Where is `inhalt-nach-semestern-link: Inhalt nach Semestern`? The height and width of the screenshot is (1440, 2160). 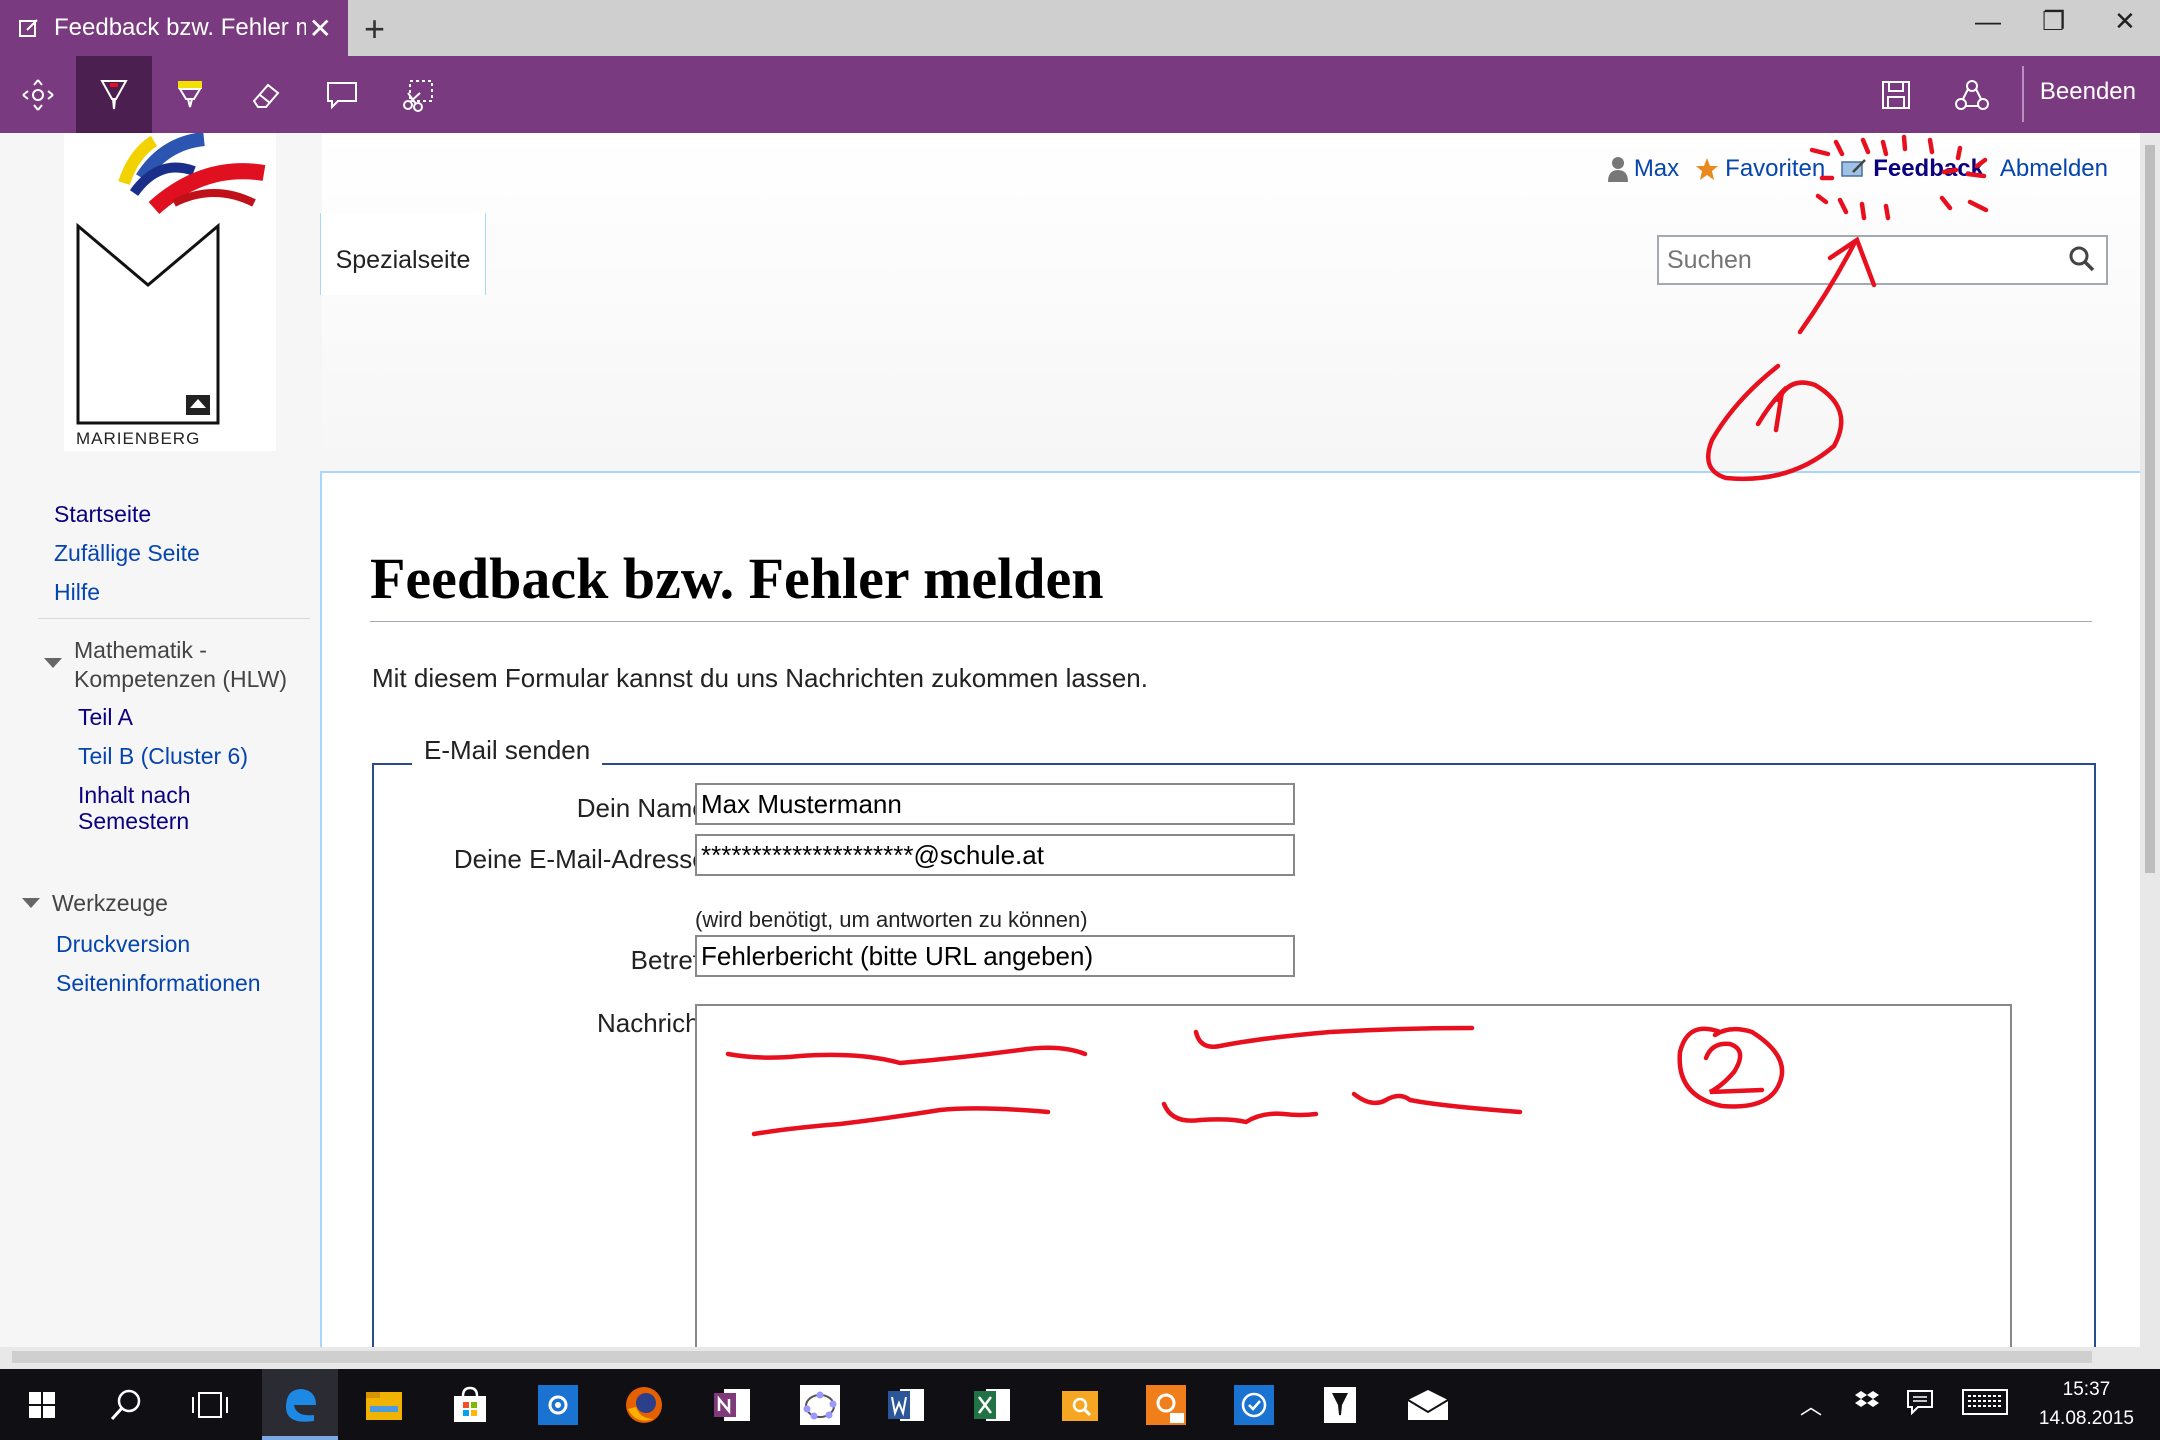 inhalt-nach-semestern-link: Inhalt nach Semestern is located at coordinates (134, 808).